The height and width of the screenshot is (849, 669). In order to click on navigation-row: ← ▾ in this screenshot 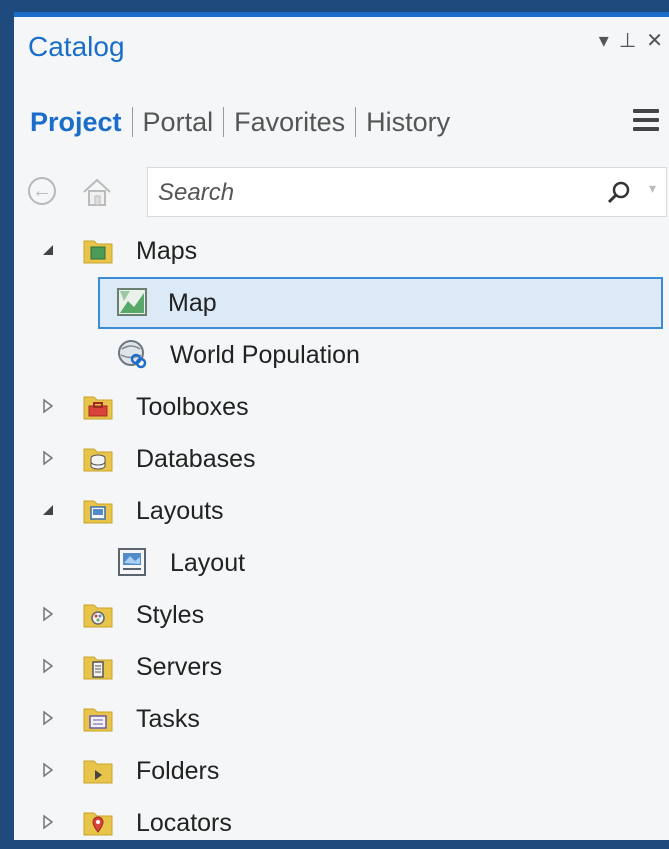, I will do `click(348, 193)`.